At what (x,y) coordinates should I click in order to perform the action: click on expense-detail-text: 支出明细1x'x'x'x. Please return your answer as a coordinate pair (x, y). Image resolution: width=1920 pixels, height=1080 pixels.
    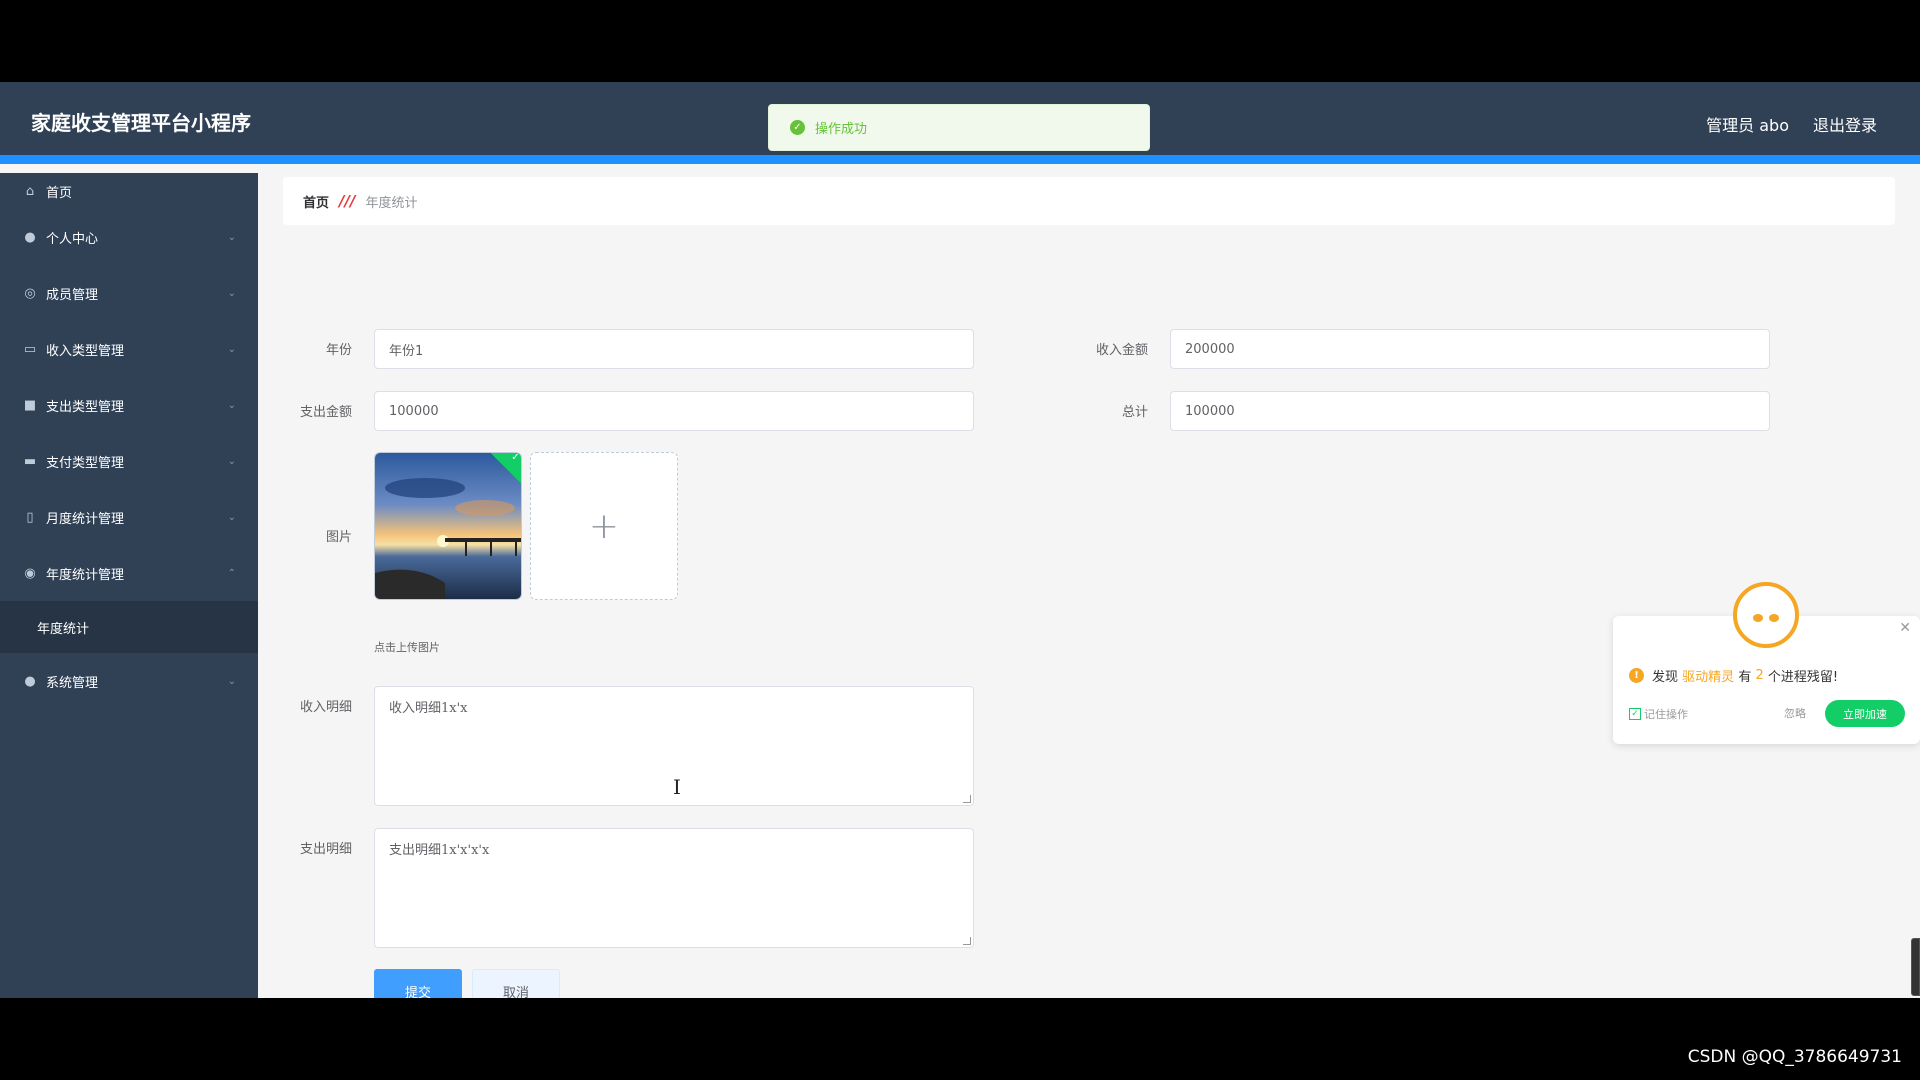
    Looking at the image, I should click on (439, 850).